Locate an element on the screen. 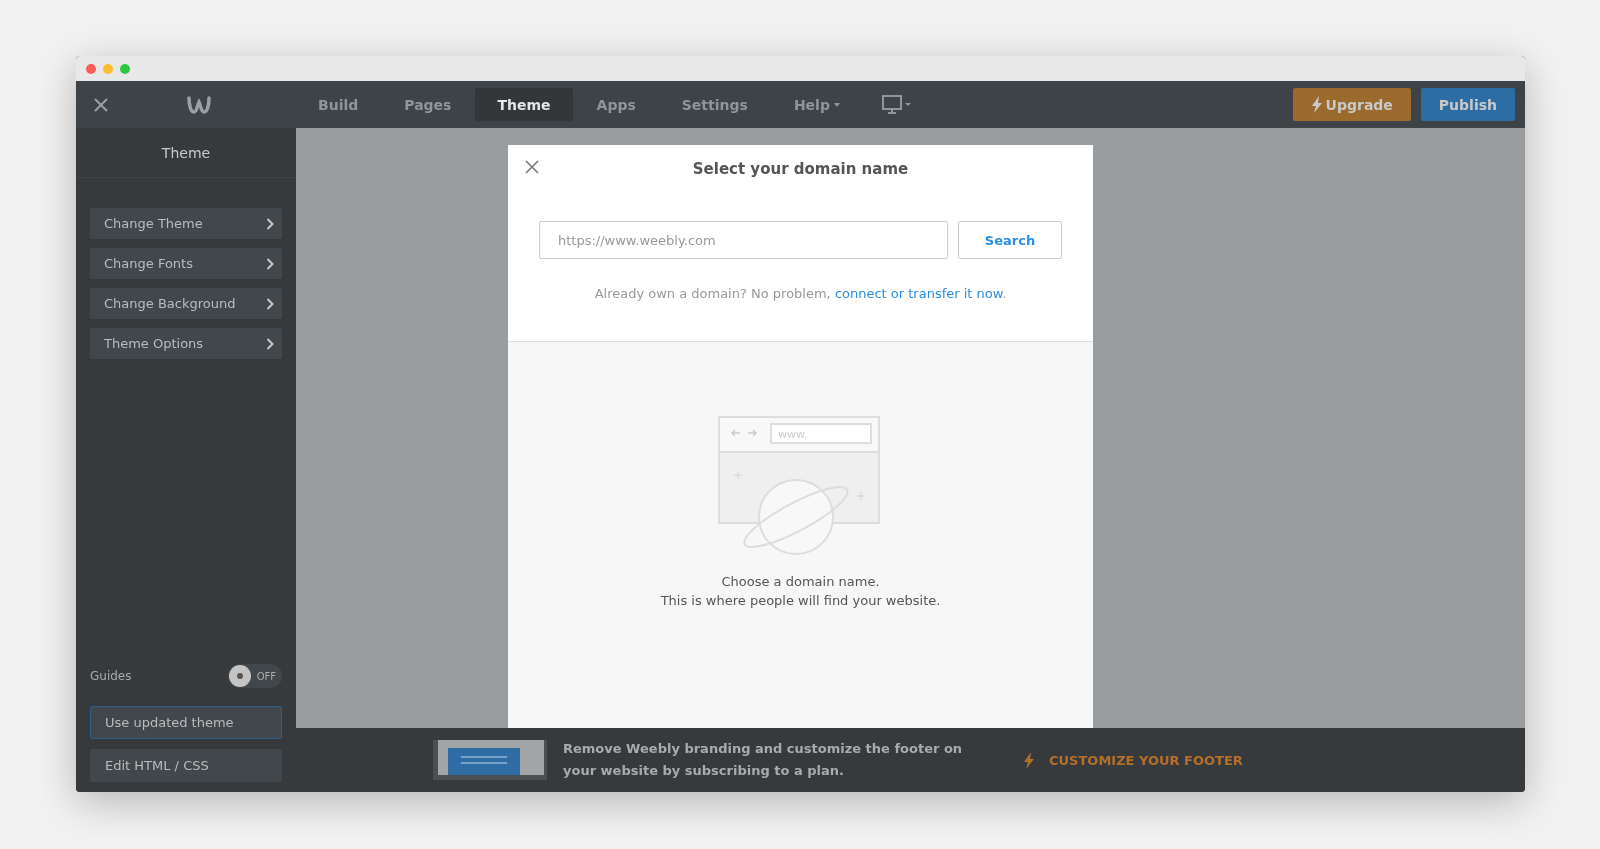 The image size is (1600, 849). sidebar-button: Edit HTML / CSS is located at coordinates (186, 765).